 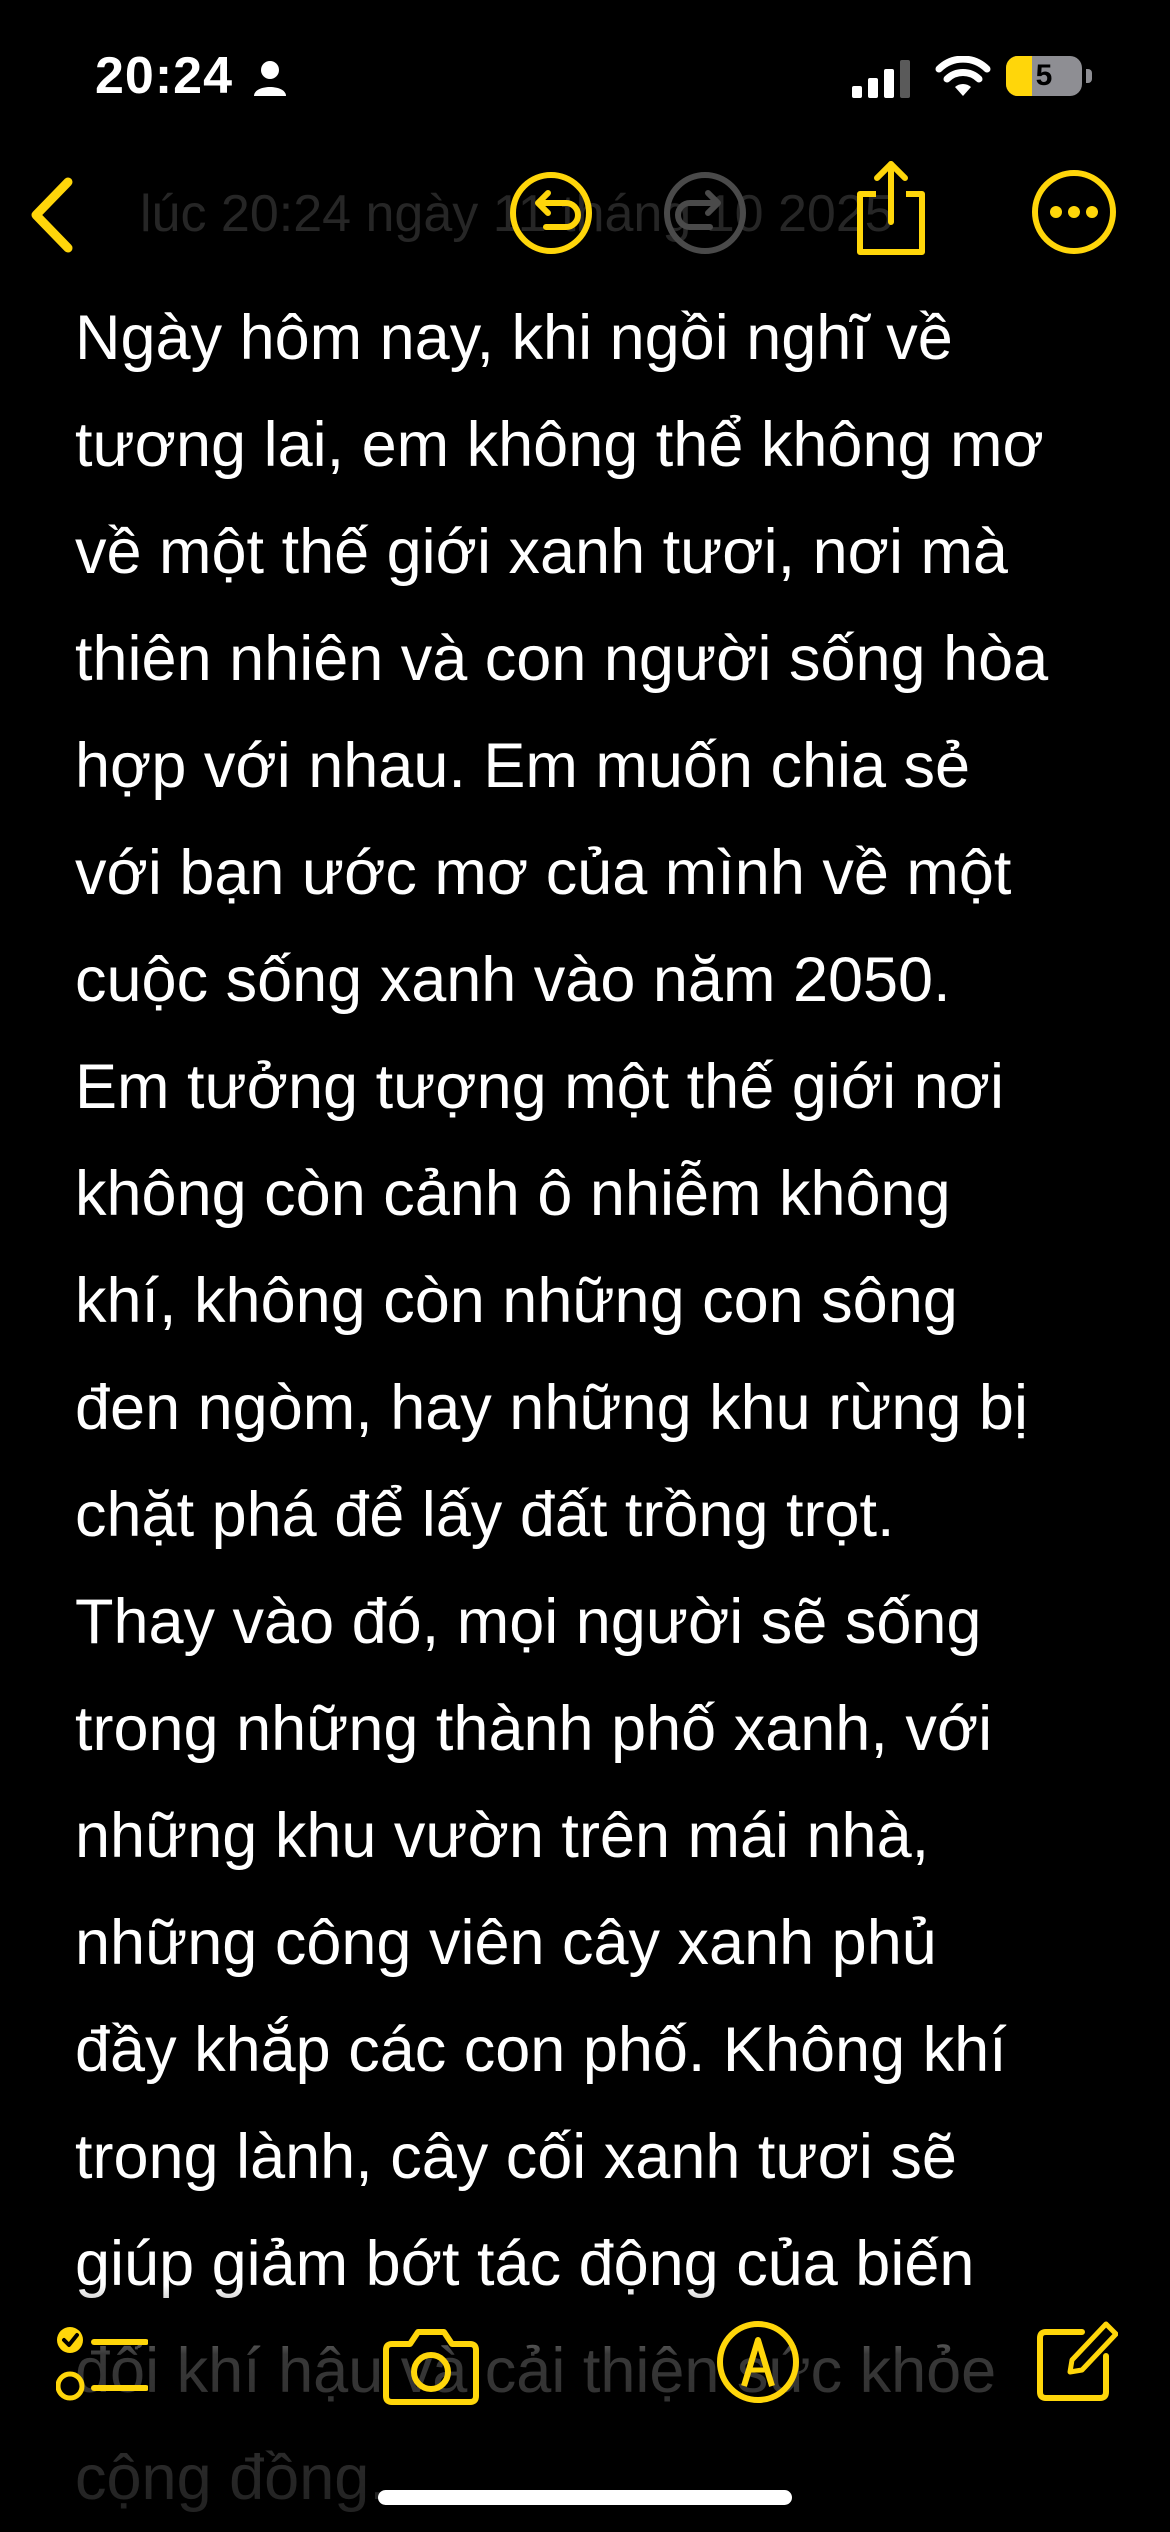 I want to click on battery-icon: 5, so click(x=1049, y=77).